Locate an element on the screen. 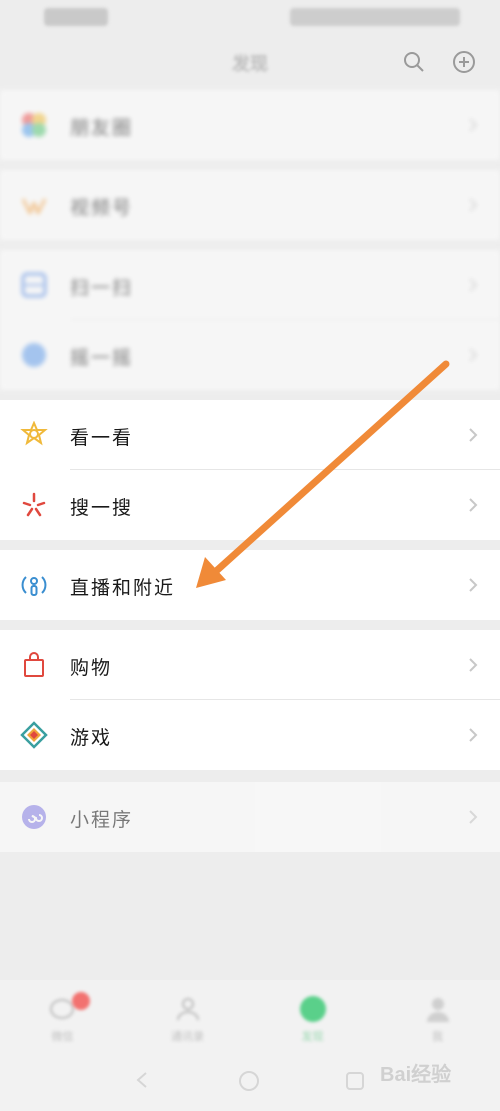 The width and height of the screenshot is (500, 1111). menu-item-games: 游戏 is located at coordinates (250, 735).